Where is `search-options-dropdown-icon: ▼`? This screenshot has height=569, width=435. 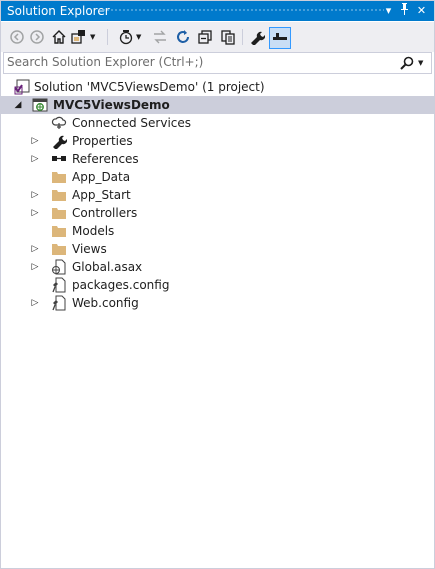
search-options-dropdown-icon: ▼ is located at coordinates (420, 63).